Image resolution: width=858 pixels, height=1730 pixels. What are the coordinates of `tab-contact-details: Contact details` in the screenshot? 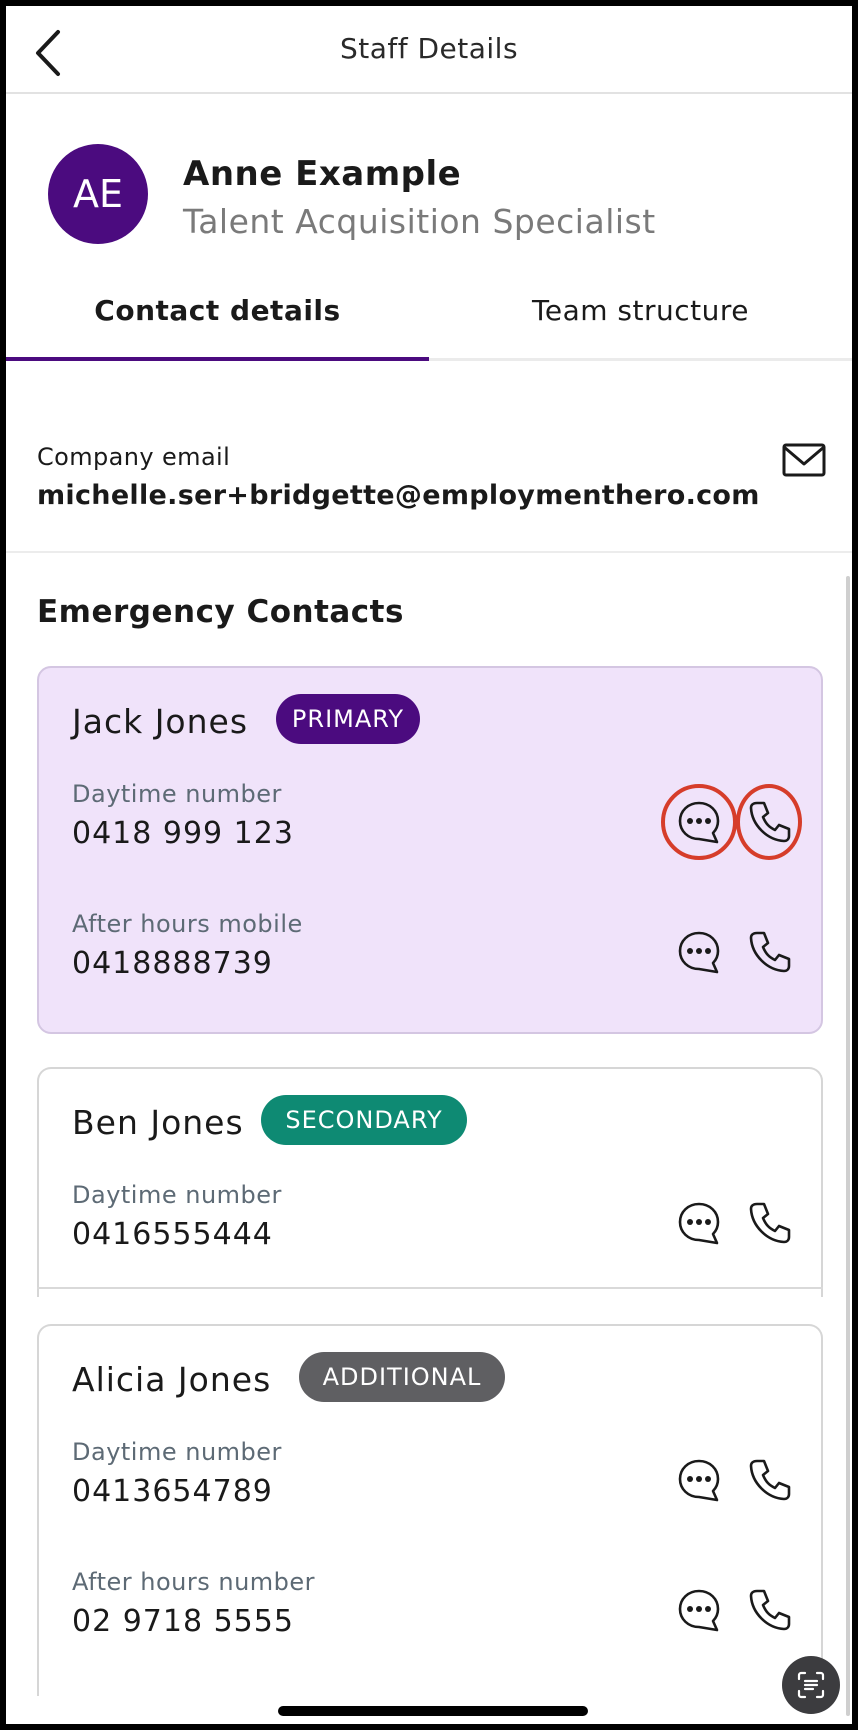 It's located at (217, 327).